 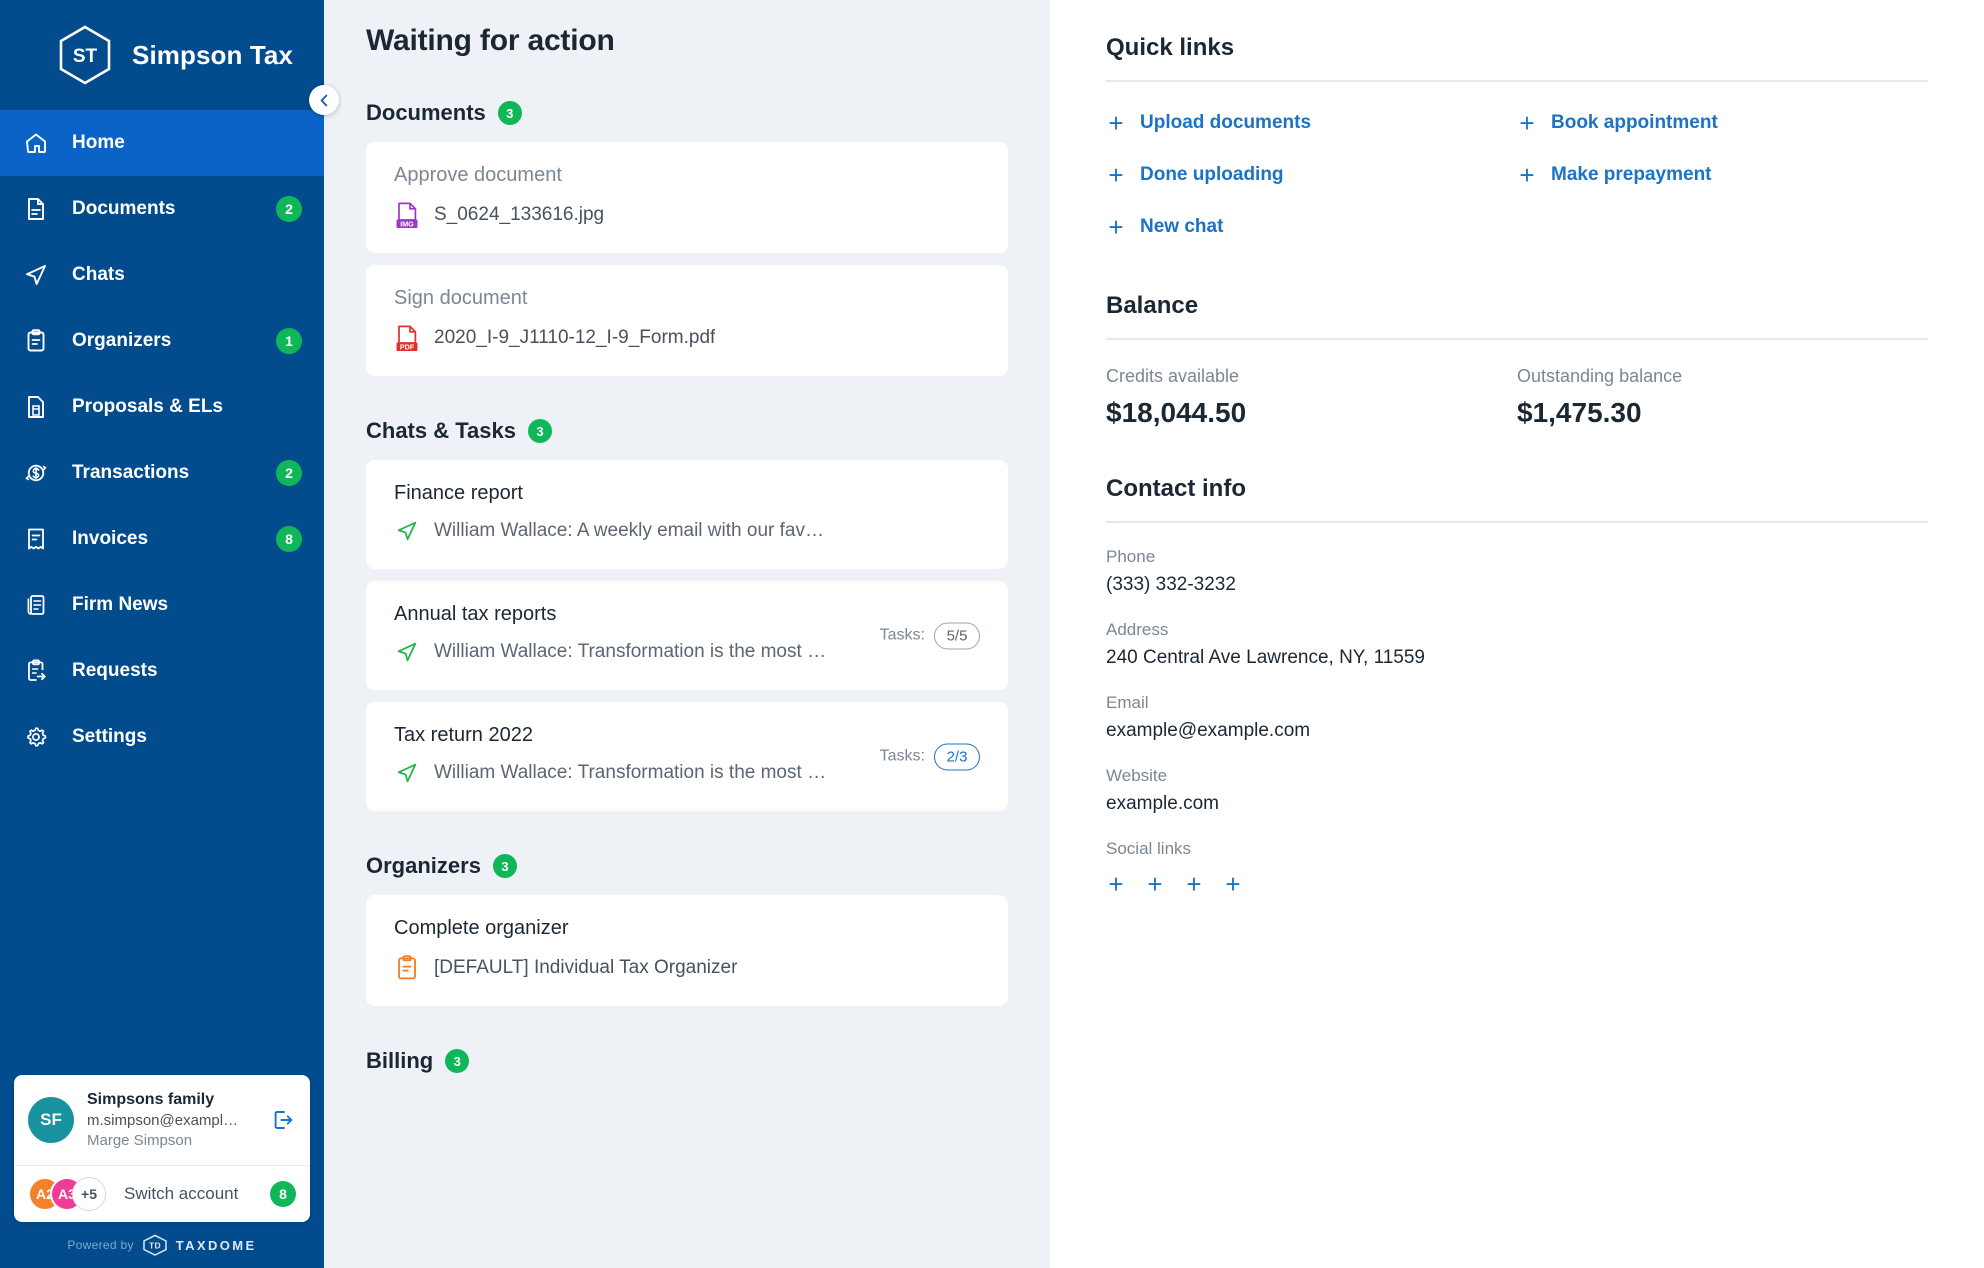 I want to click on sidebar-item-settings: Settings, so click(x=162, y=737).